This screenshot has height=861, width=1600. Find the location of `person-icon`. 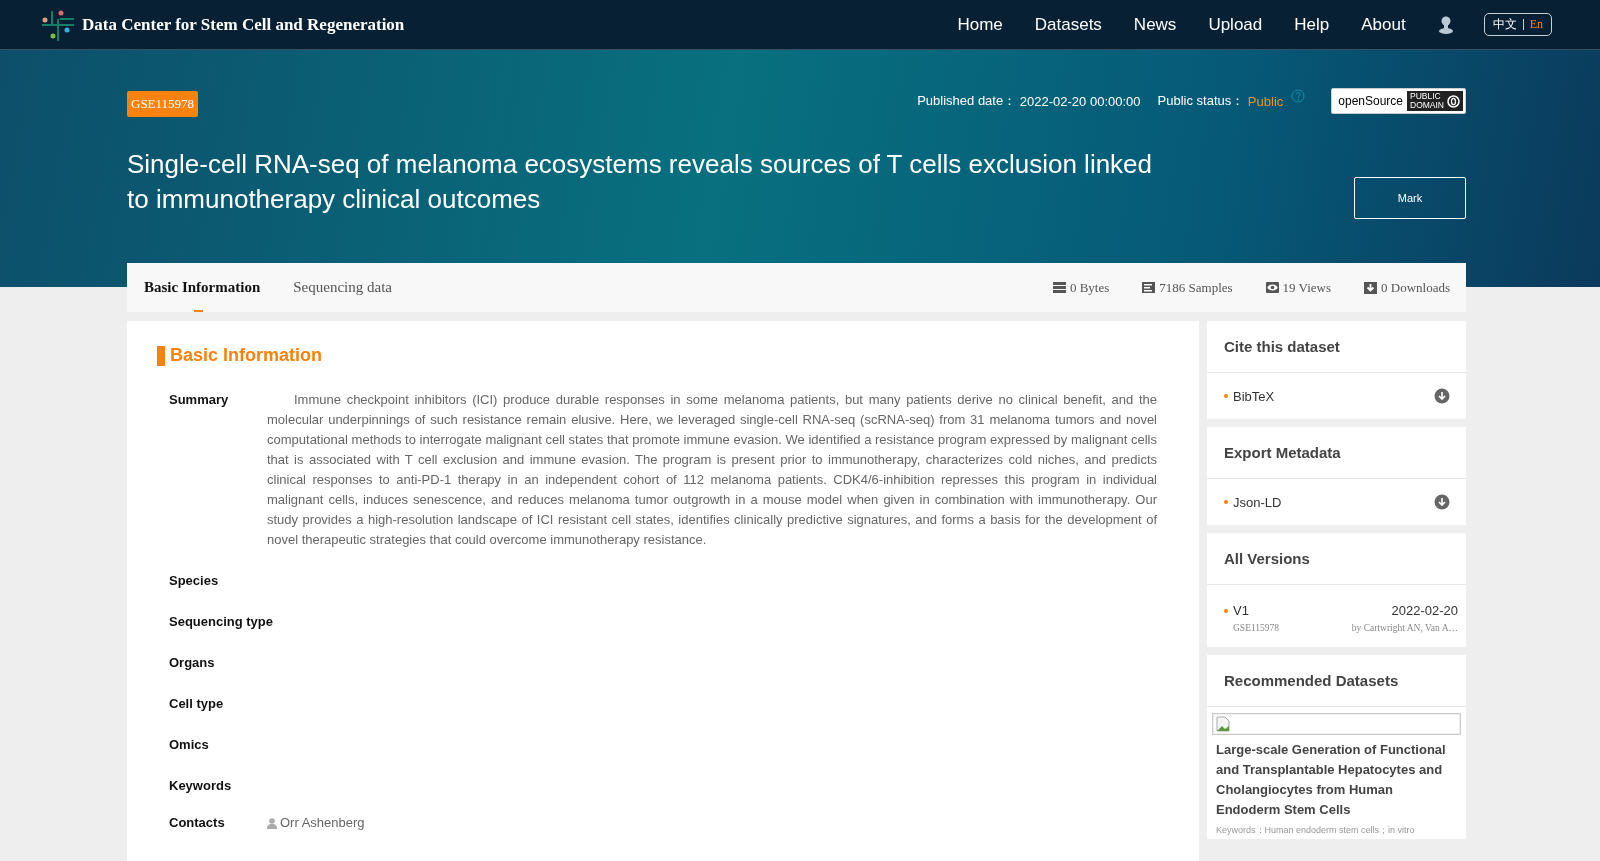

person-icon is located at coordinates (272, 823).